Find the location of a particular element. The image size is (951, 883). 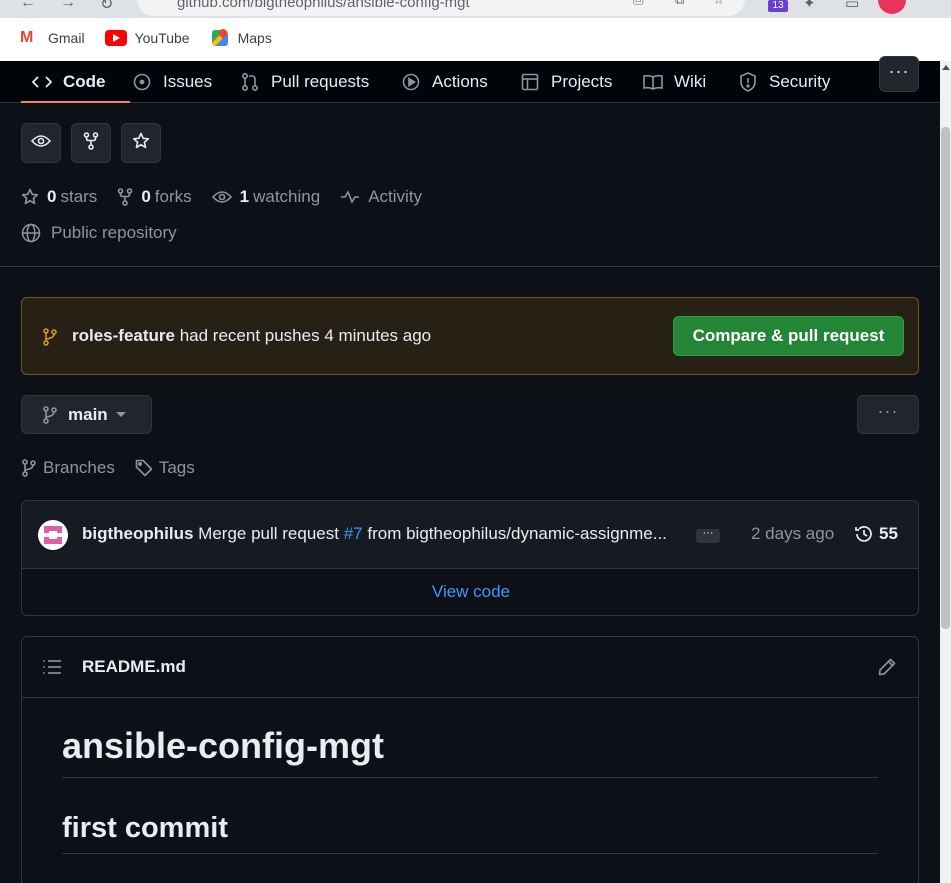

pencil-icon is located at coordinates (887, 669).